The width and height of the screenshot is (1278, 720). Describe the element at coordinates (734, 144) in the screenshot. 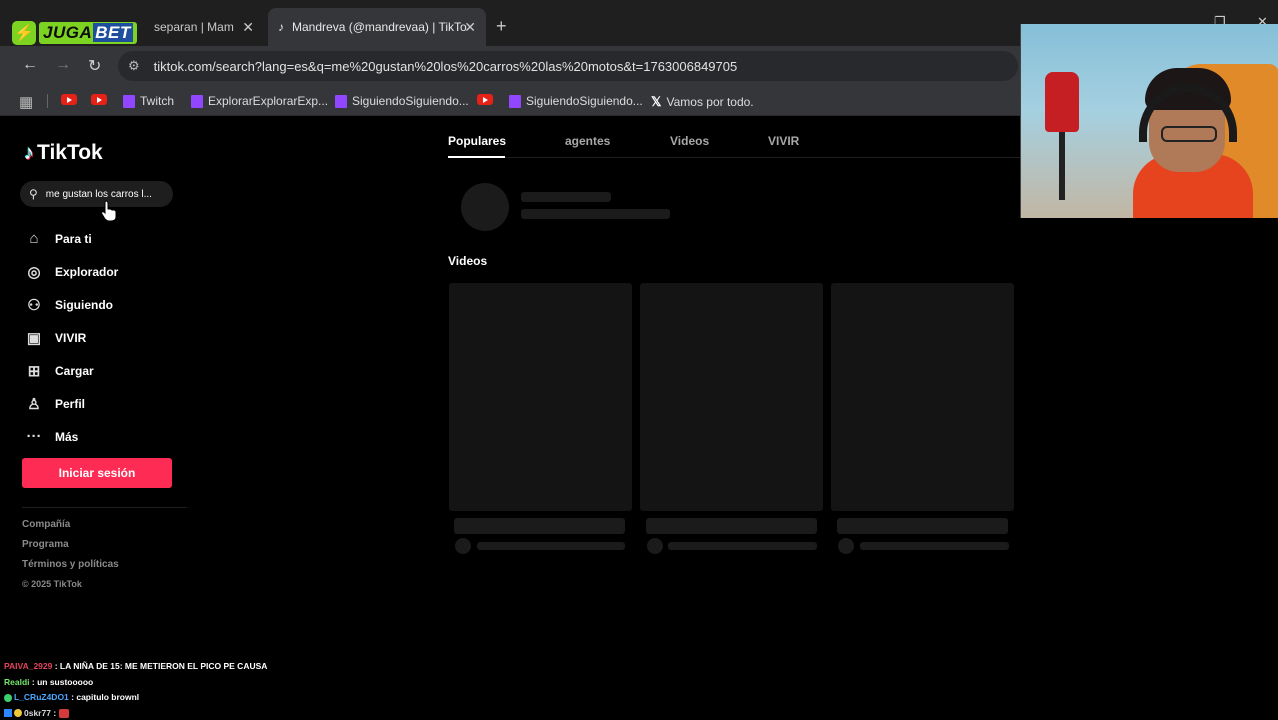

I see `search-results-tabs: Populares agentes Videos VIVIR` at that location.